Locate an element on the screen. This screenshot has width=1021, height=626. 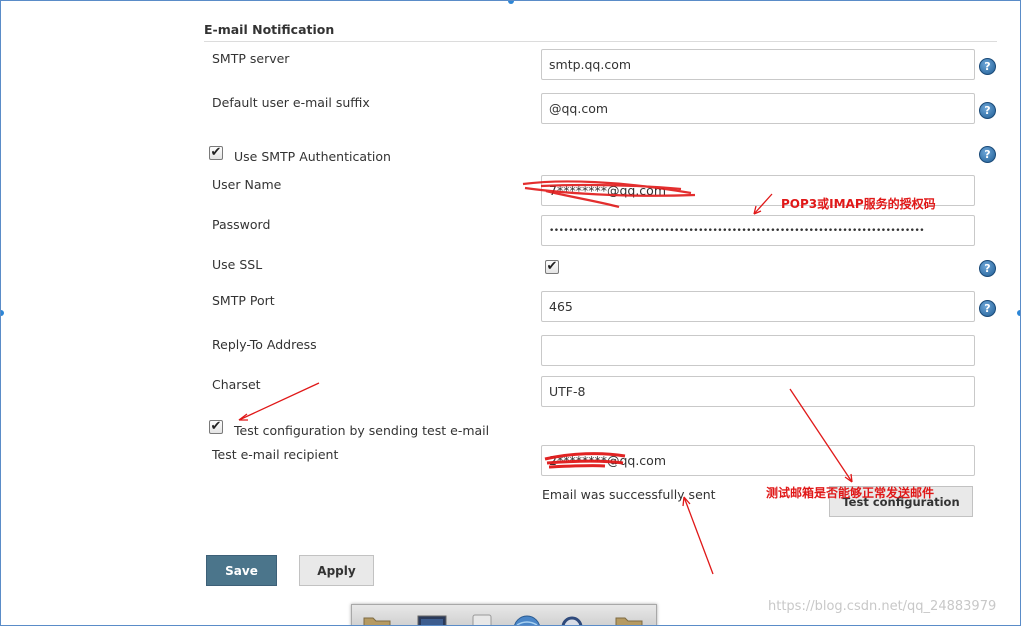
monitor-icon is located at coordinates (432, 619).